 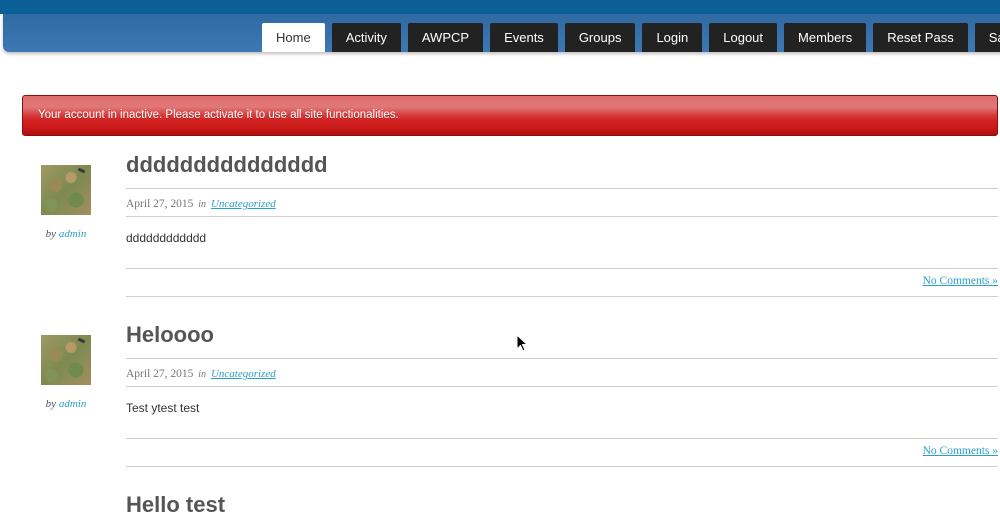 I want to click on nav-tab-sample: Sample, so click(x=987, y=37).